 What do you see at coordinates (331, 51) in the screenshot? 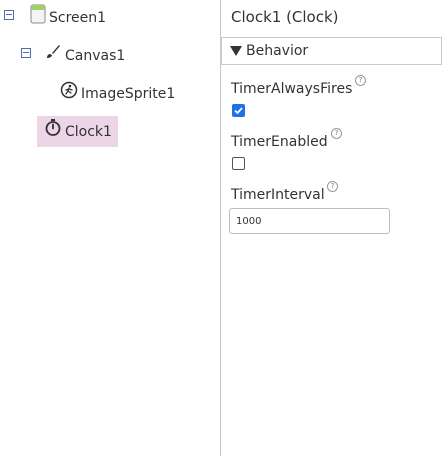
I see `behavior-section-header: Behavior` at bounding box center [331, 51].